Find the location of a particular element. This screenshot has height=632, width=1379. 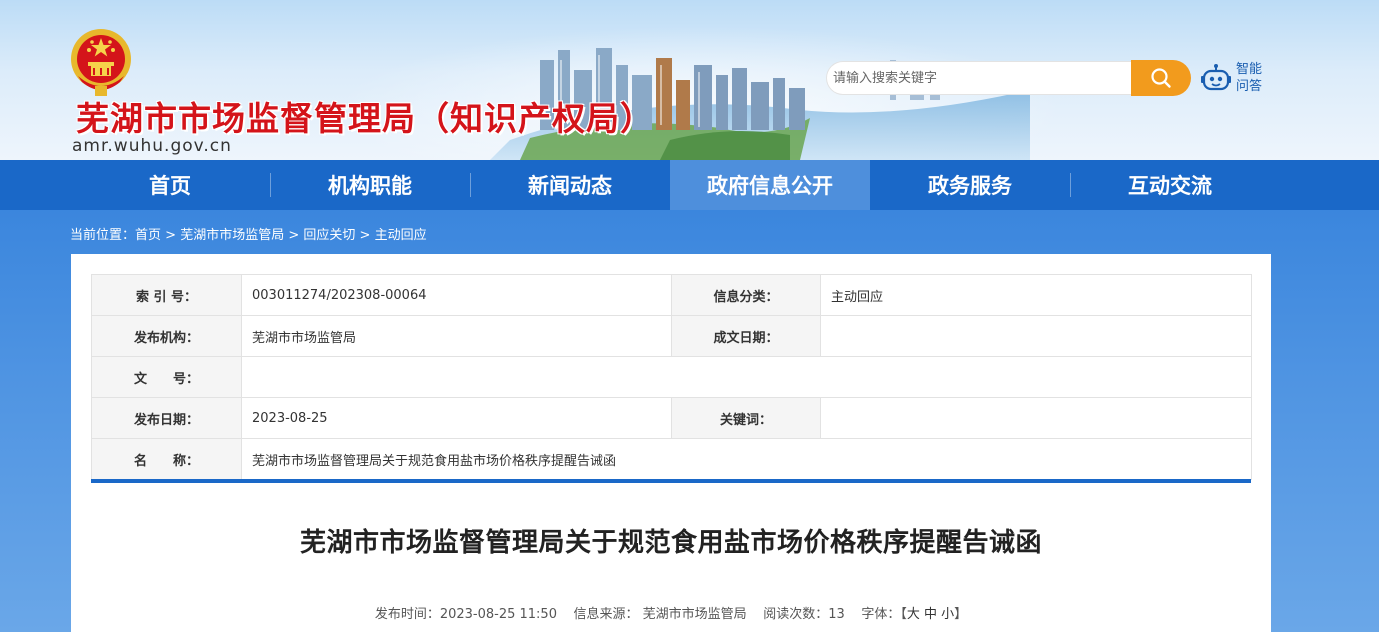

publisher-value: 芜湖市市场监管局 is located at coordinates (456, 336).